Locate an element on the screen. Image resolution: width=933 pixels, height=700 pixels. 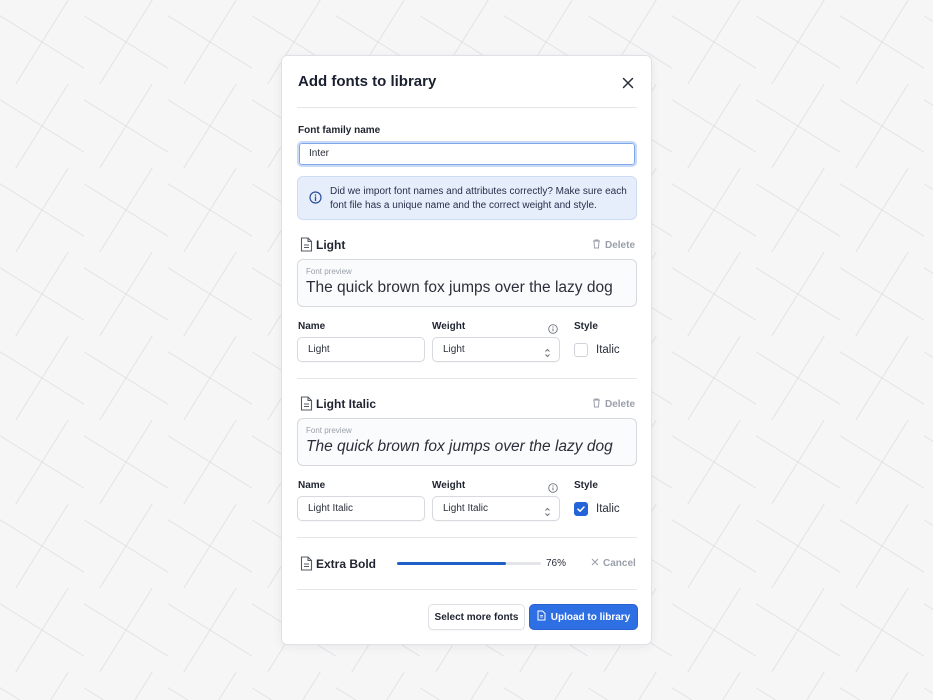
upload-to-library-button: Upload to library is located at coordinates (583, 617).